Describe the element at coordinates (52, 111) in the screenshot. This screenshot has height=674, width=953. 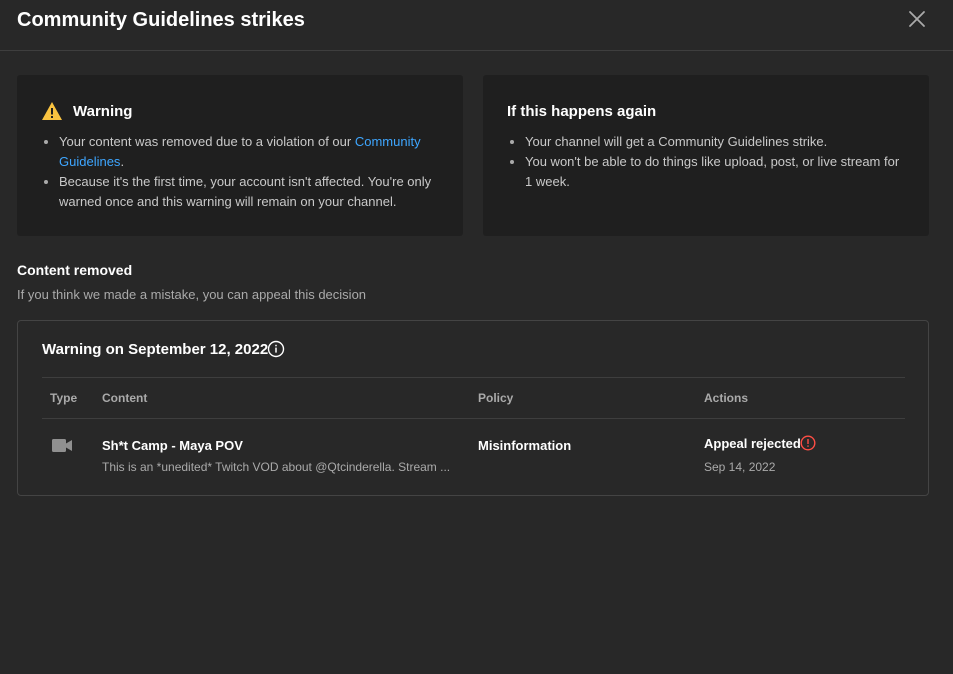
I see `warning-triangle-icon` at that location.